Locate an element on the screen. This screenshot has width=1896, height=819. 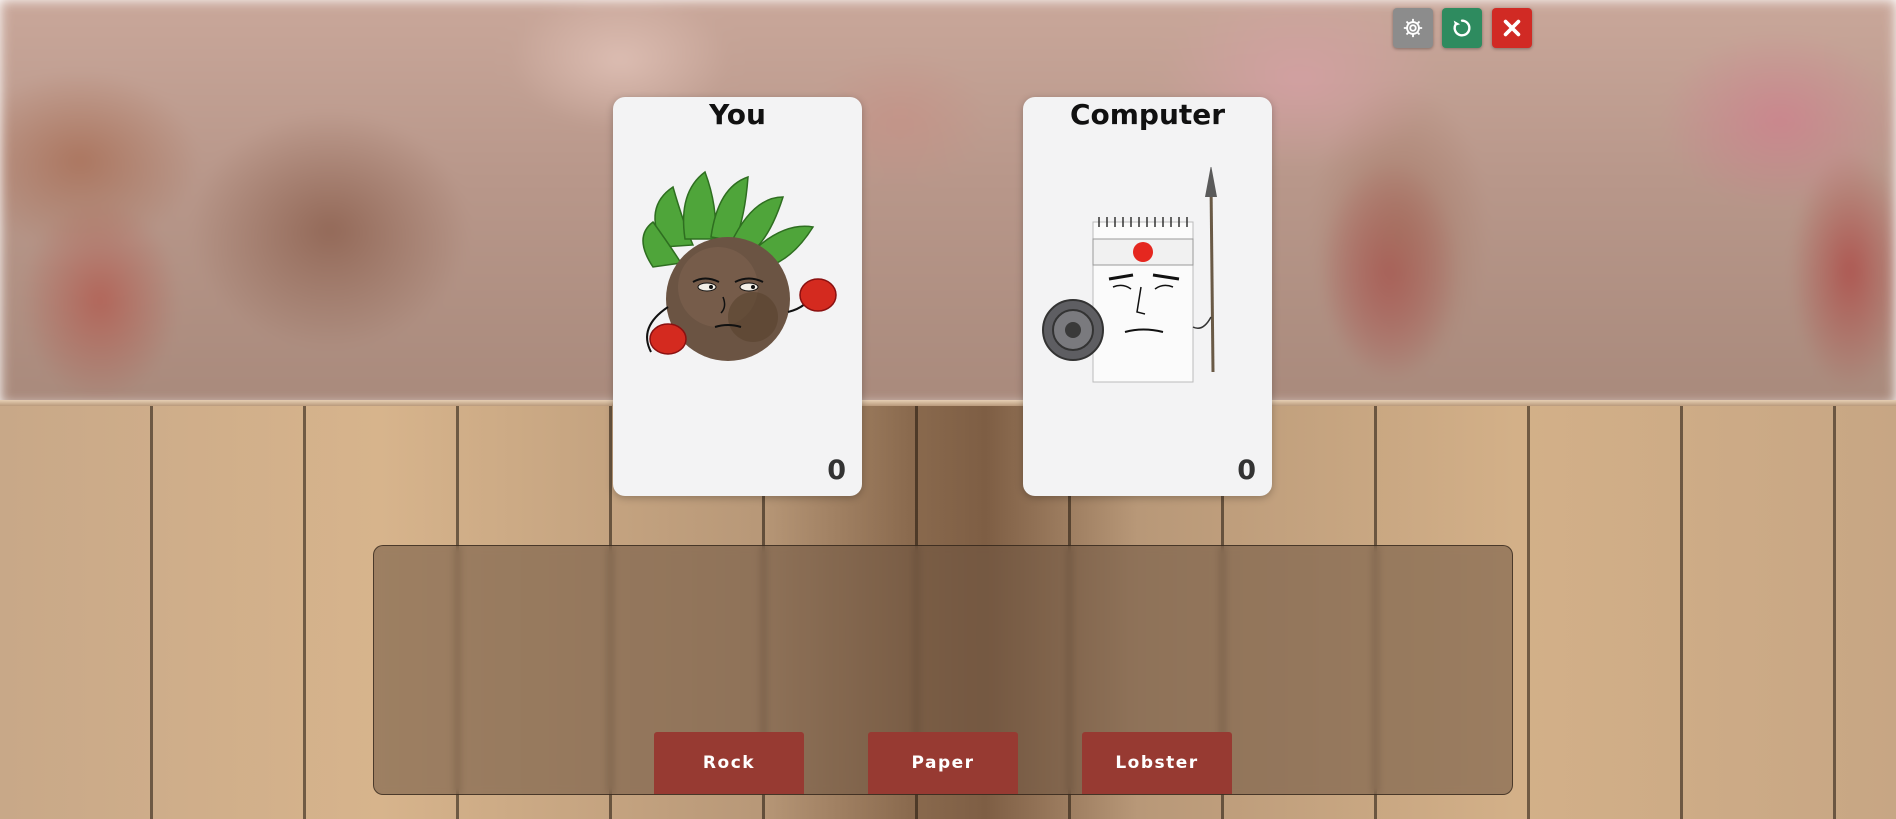
close-button is located at coordinates (1512, 28).